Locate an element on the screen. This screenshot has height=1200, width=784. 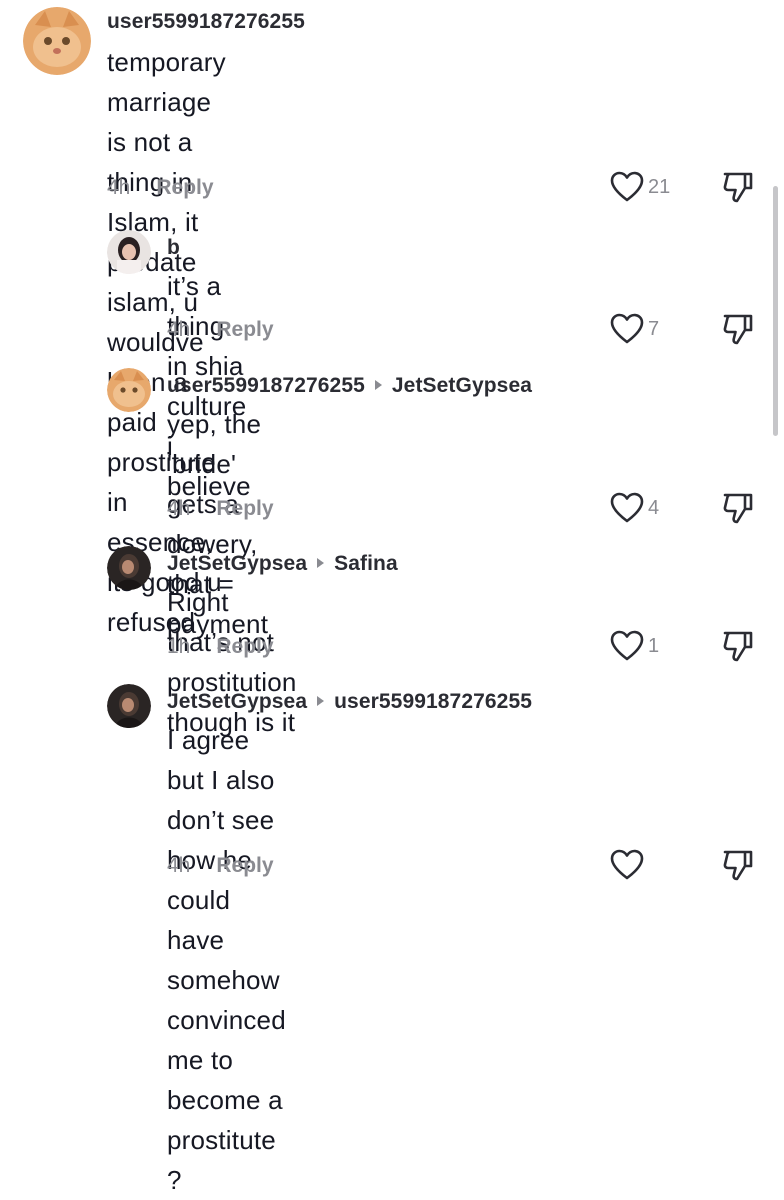
comment-username: user5599187276255 JetSetGypsea is located at coordinates (349, 386).